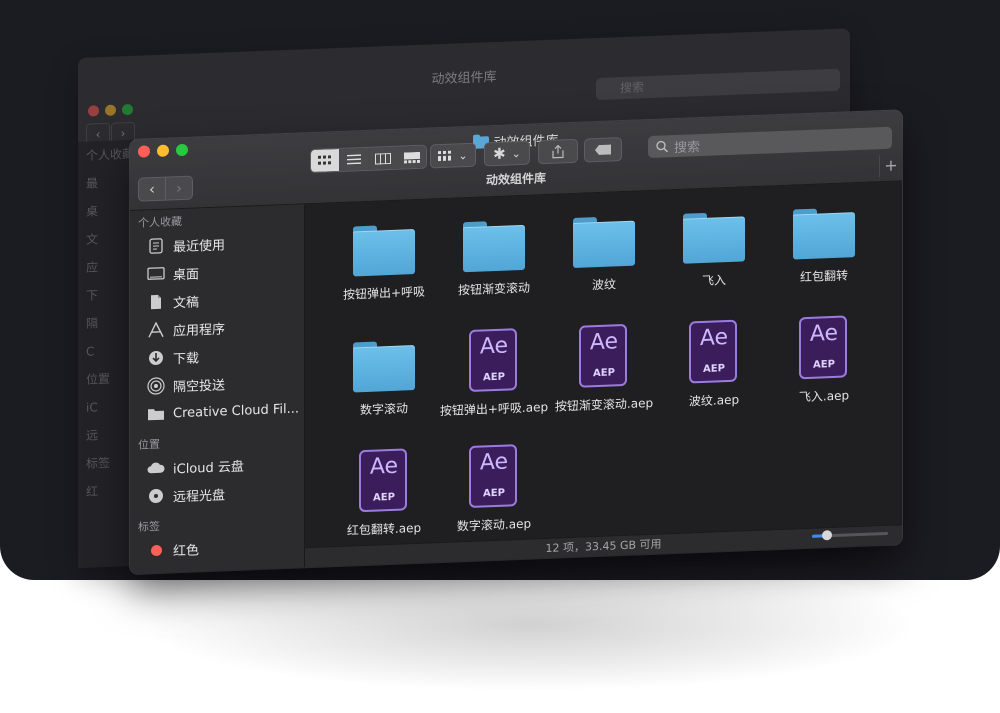 The width and height of the screenshot is (1000, 713). What do you see at coordinates (530, 625) in the screenshot?
I see `window-shadow` at bounding box center [530, 625].